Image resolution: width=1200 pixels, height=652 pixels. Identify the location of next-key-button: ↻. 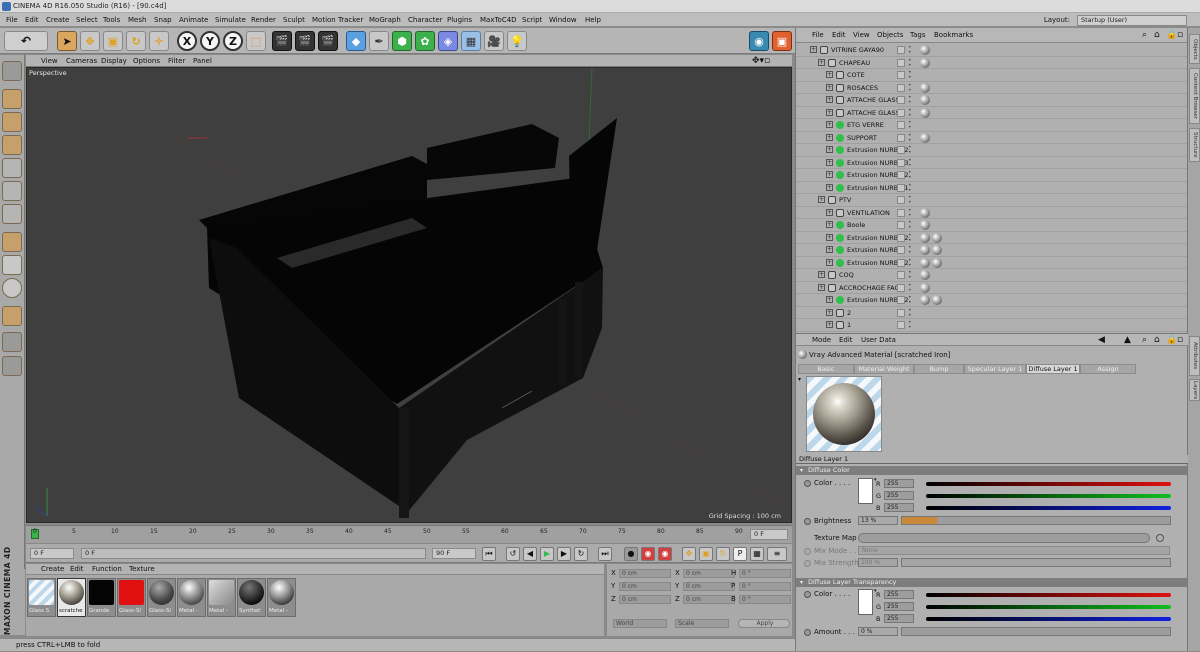
(581, 554).